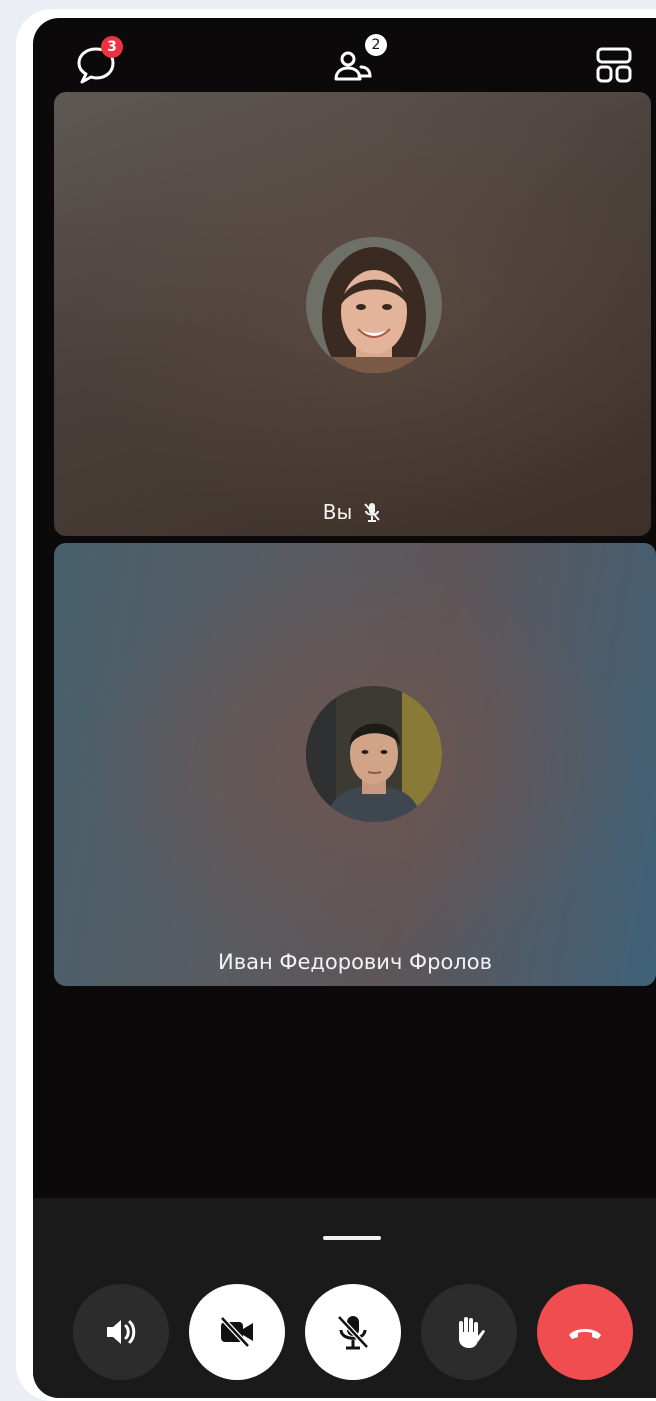  I want to click on self-avatar, so click(374, 305).